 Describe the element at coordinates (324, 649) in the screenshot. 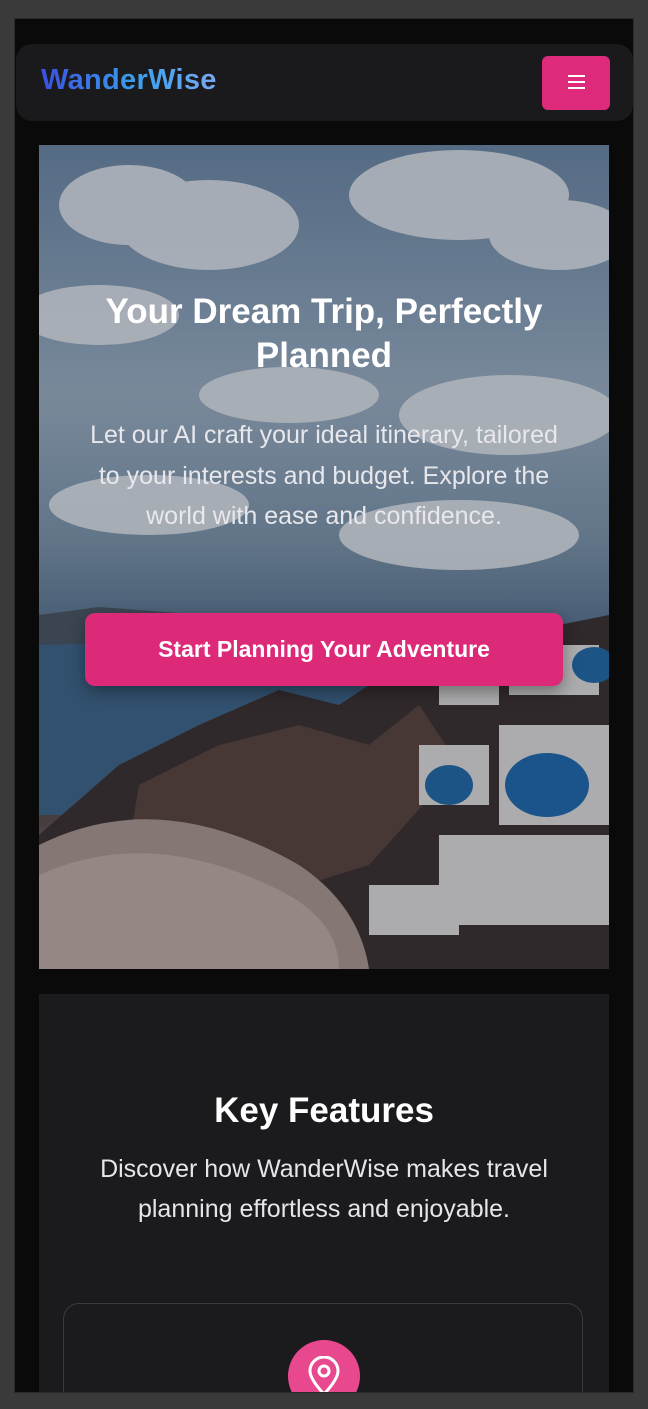

I see `start-planning-button: Start Planning Your Adventure` at that location.